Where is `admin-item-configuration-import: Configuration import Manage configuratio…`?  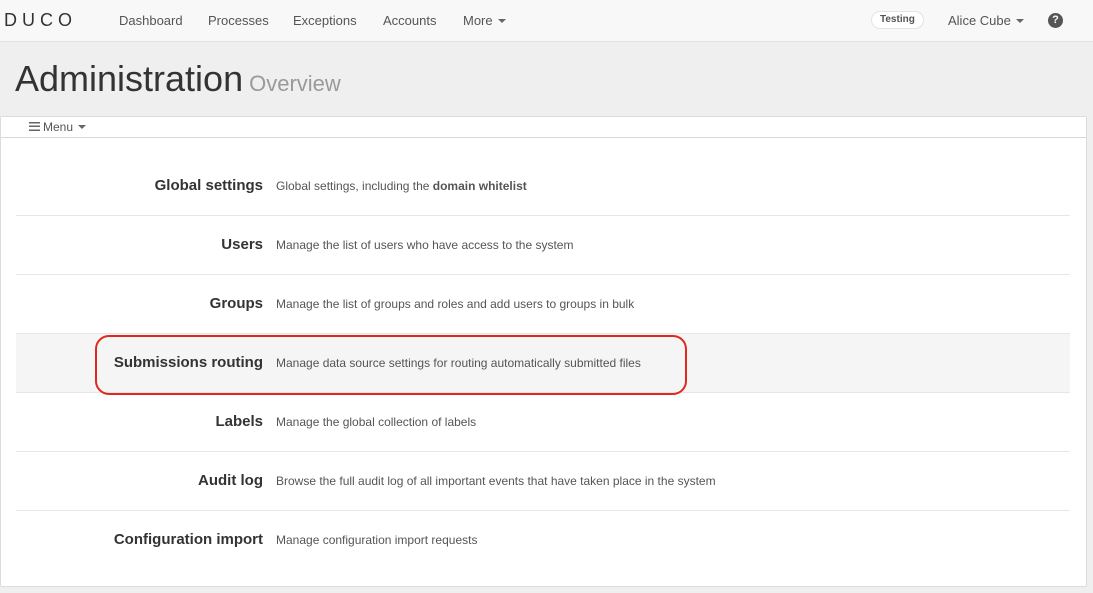
admin-item-configuration-import: Configuration import Manage configuratio… is located at coordinates (543, 540).